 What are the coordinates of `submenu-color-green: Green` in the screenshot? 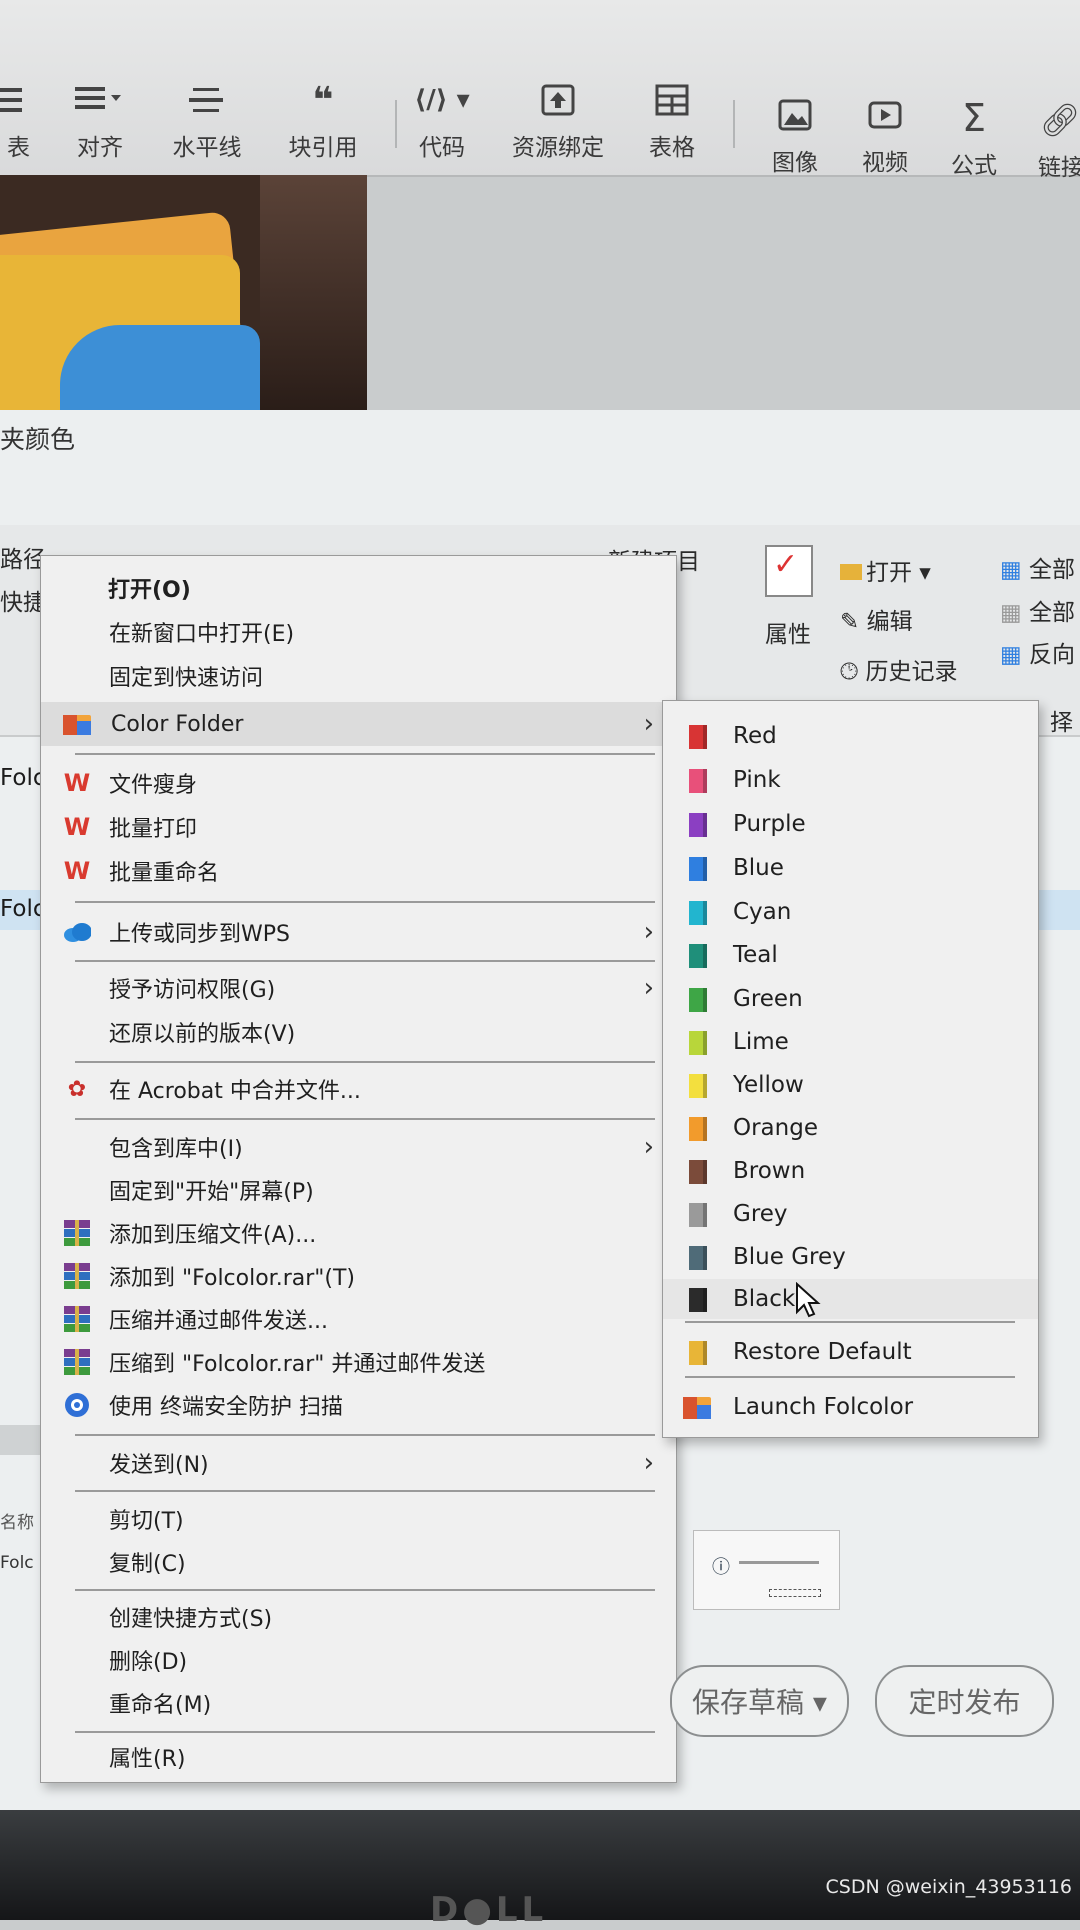 It's located at (850, 999).